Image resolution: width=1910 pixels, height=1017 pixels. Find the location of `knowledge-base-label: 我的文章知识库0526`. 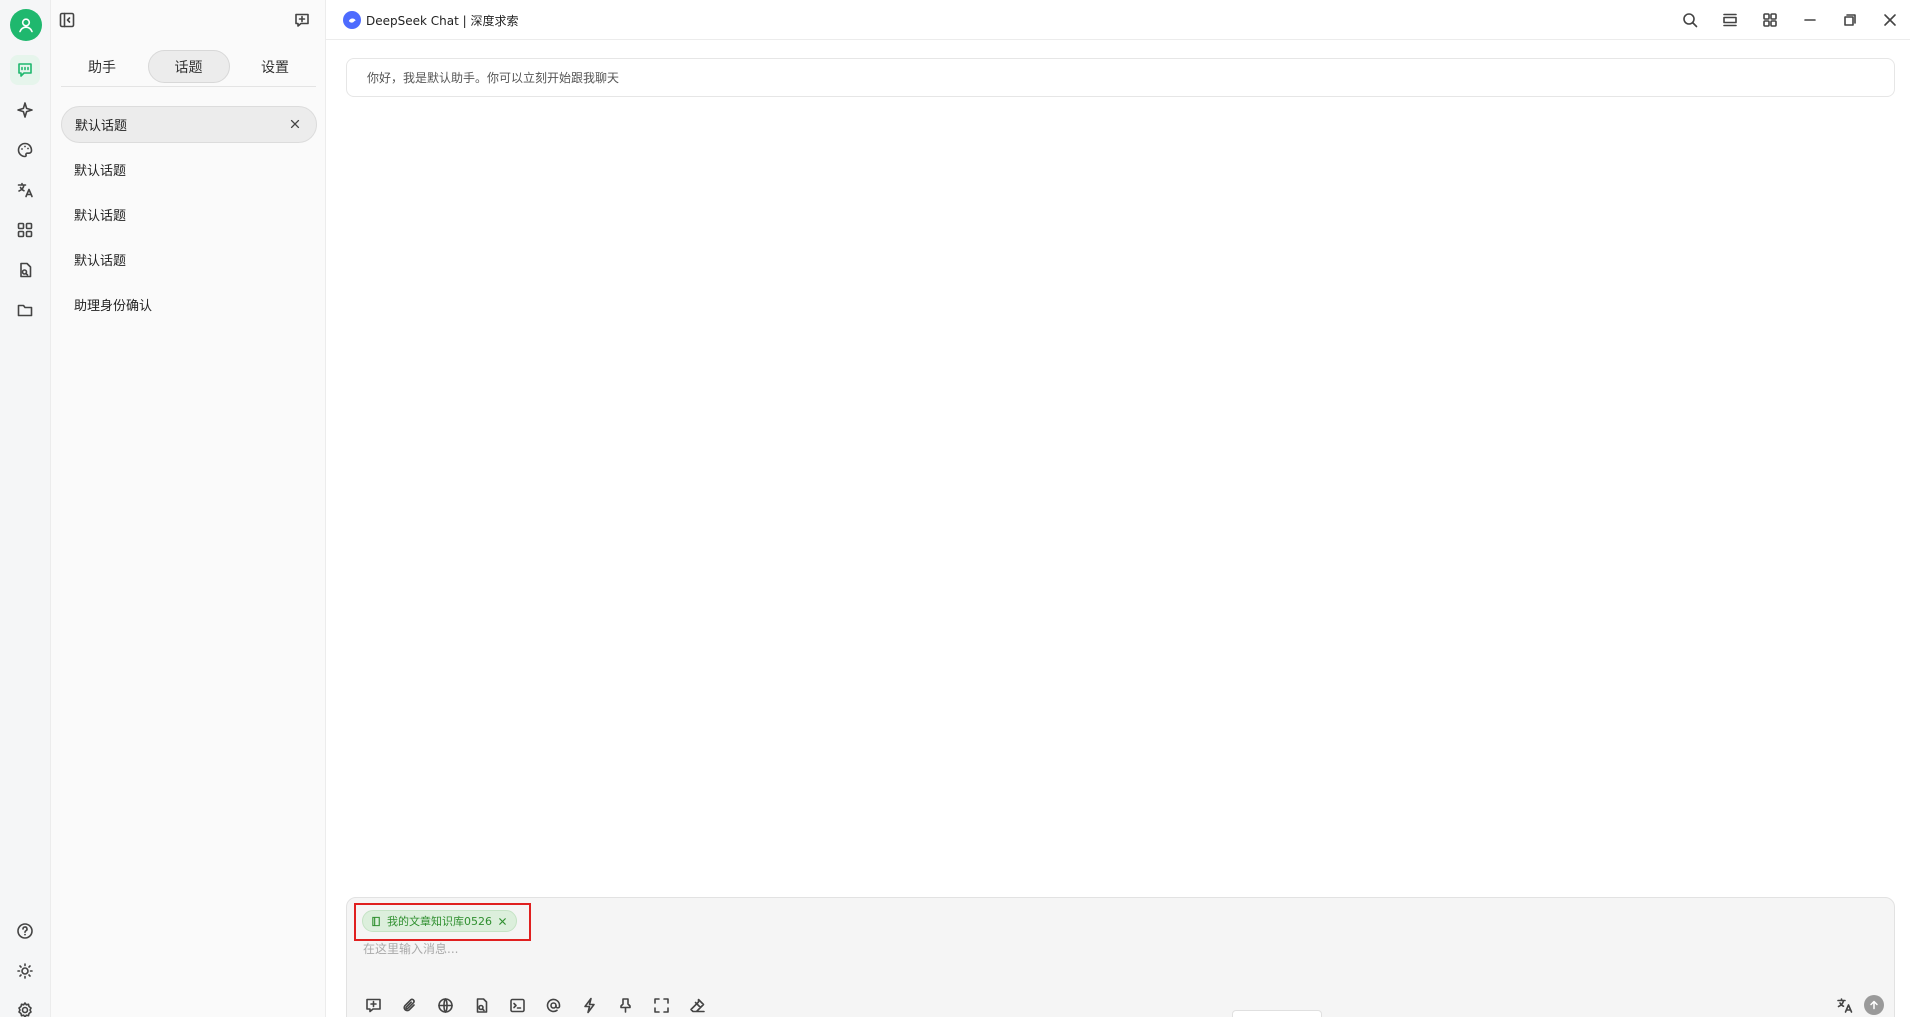

knowledge-base-label: 我的文章知识库0526 is located at coordinates (439, 921).